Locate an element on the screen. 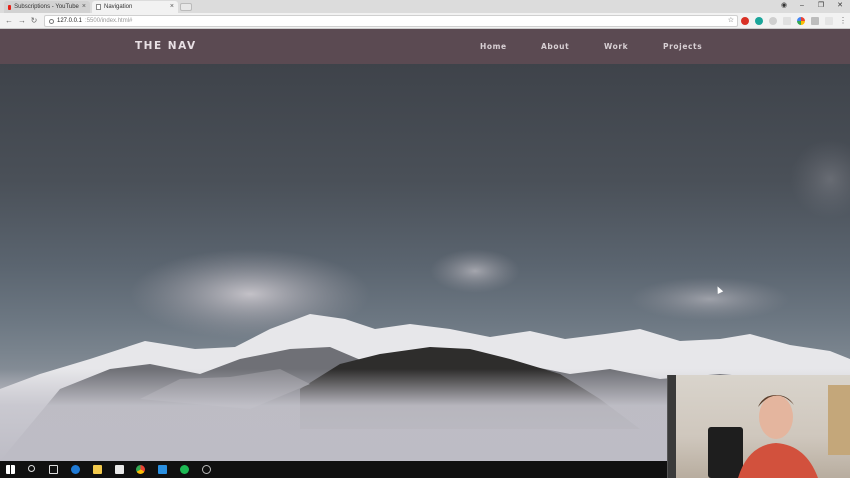 Image resolution: width=850 pixels, height=478 pixels. minimize-button: – is located at coordinates (802, 6).